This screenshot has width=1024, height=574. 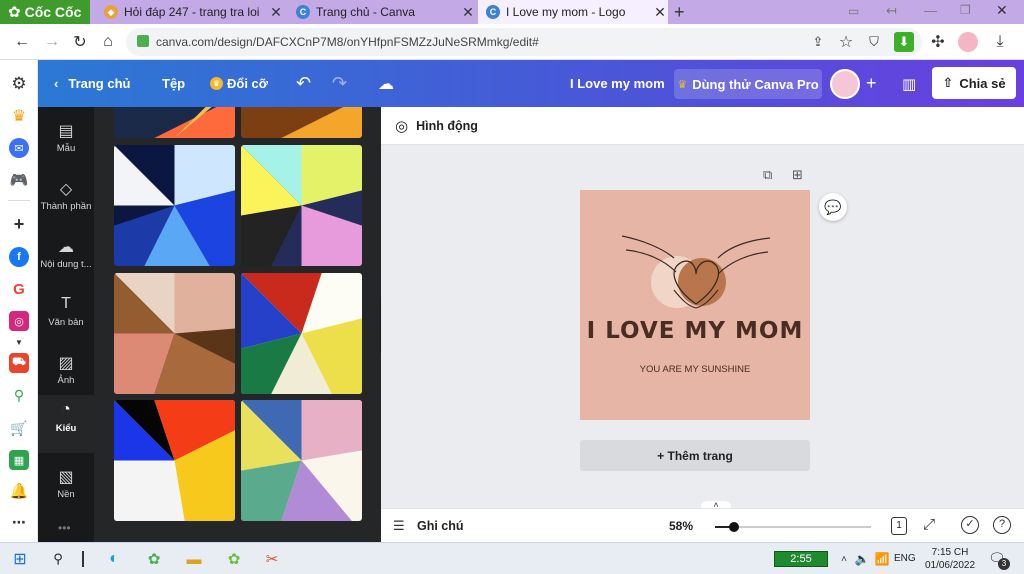 I want to click on add-collaborator-icon: +, so click(x=871, y=83).